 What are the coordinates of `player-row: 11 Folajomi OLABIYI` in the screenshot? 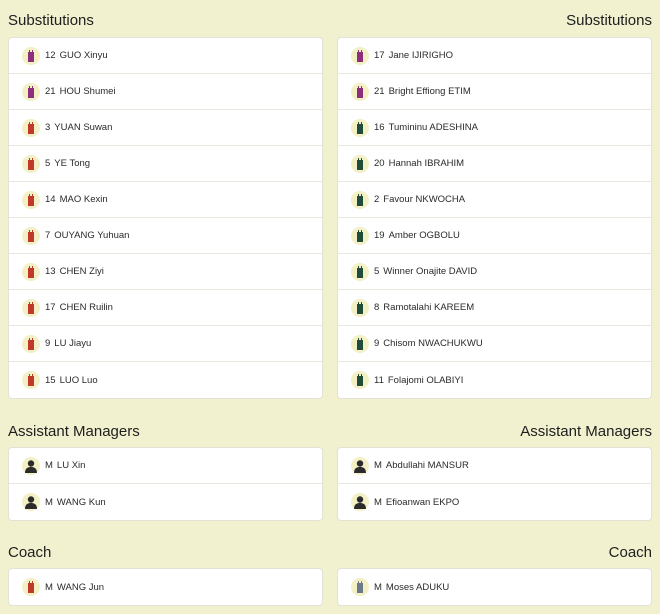 It's located at (494, 380).